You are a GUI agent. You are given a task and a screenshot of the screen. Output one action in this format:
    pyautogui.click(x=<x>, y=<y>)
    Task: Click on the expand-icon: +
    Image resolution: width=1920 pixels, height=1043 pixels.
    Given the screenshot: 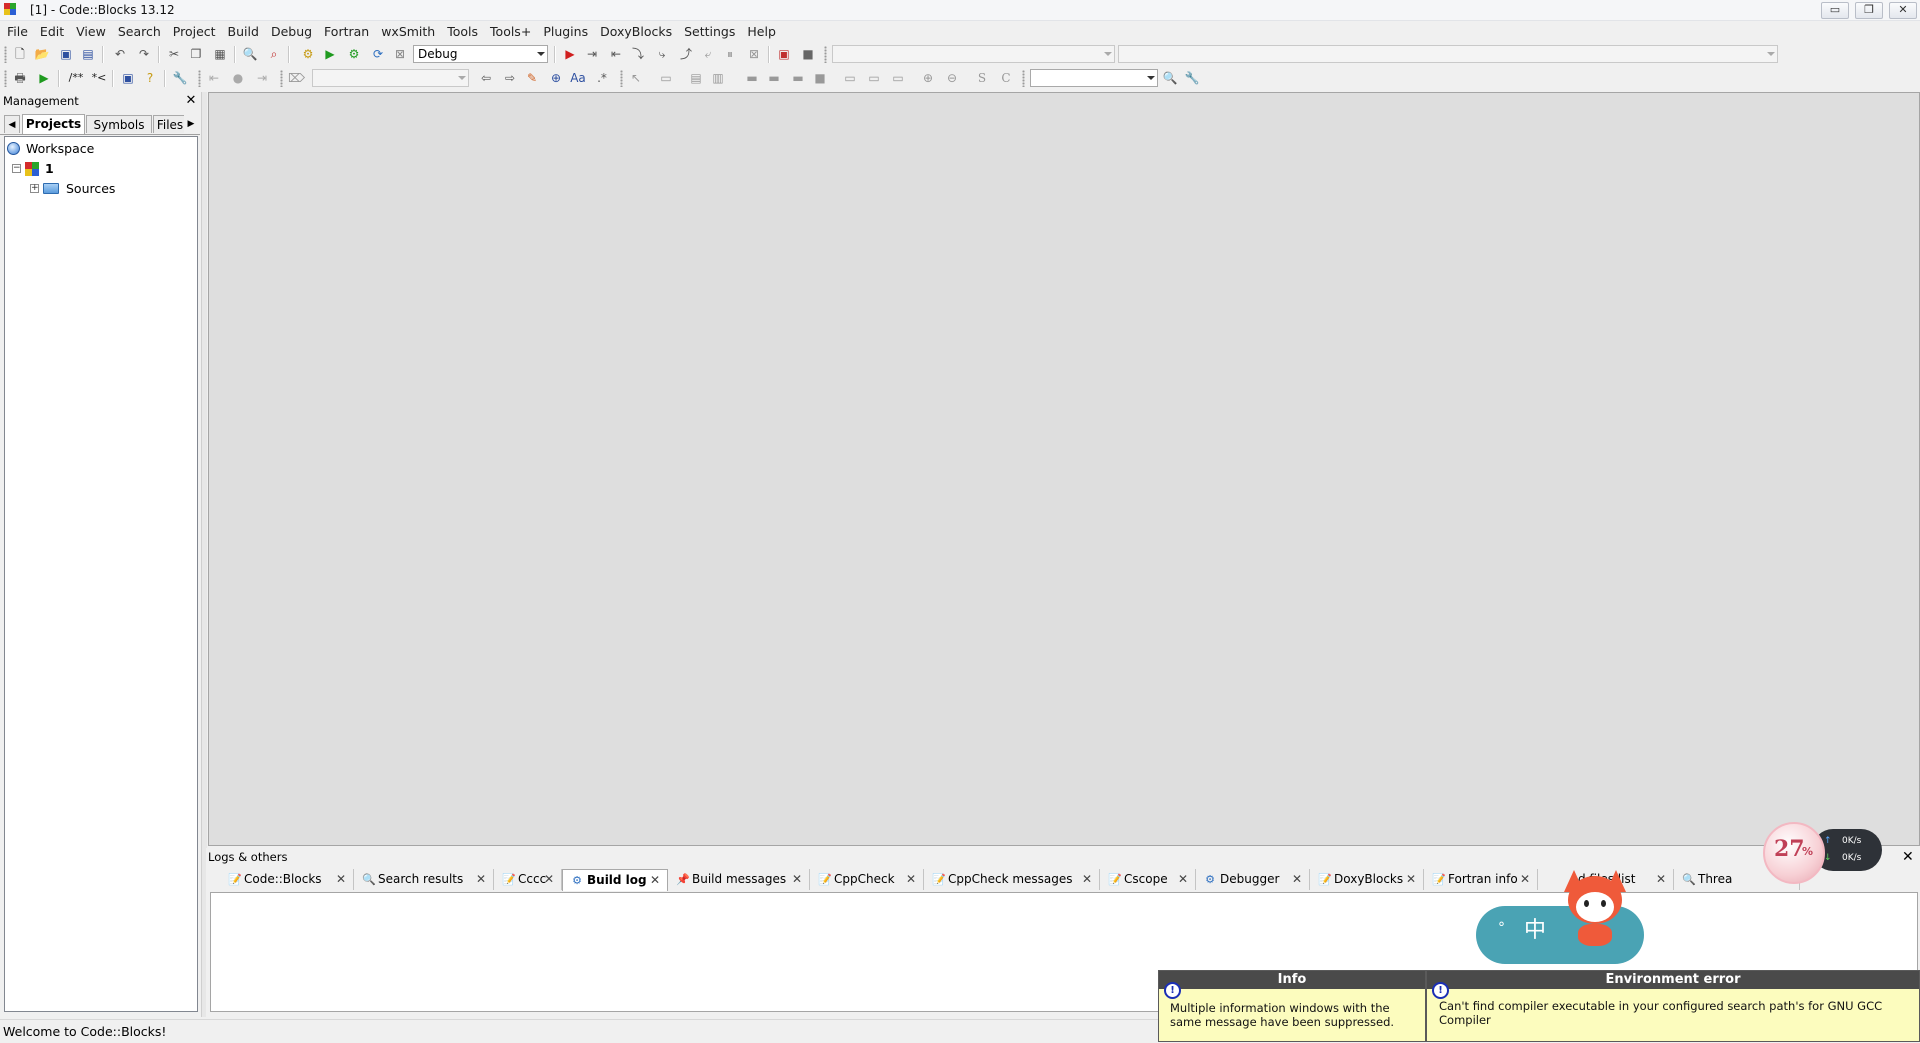 What is the action you would take?
    pyautogui.click(x=34, y=188)
    